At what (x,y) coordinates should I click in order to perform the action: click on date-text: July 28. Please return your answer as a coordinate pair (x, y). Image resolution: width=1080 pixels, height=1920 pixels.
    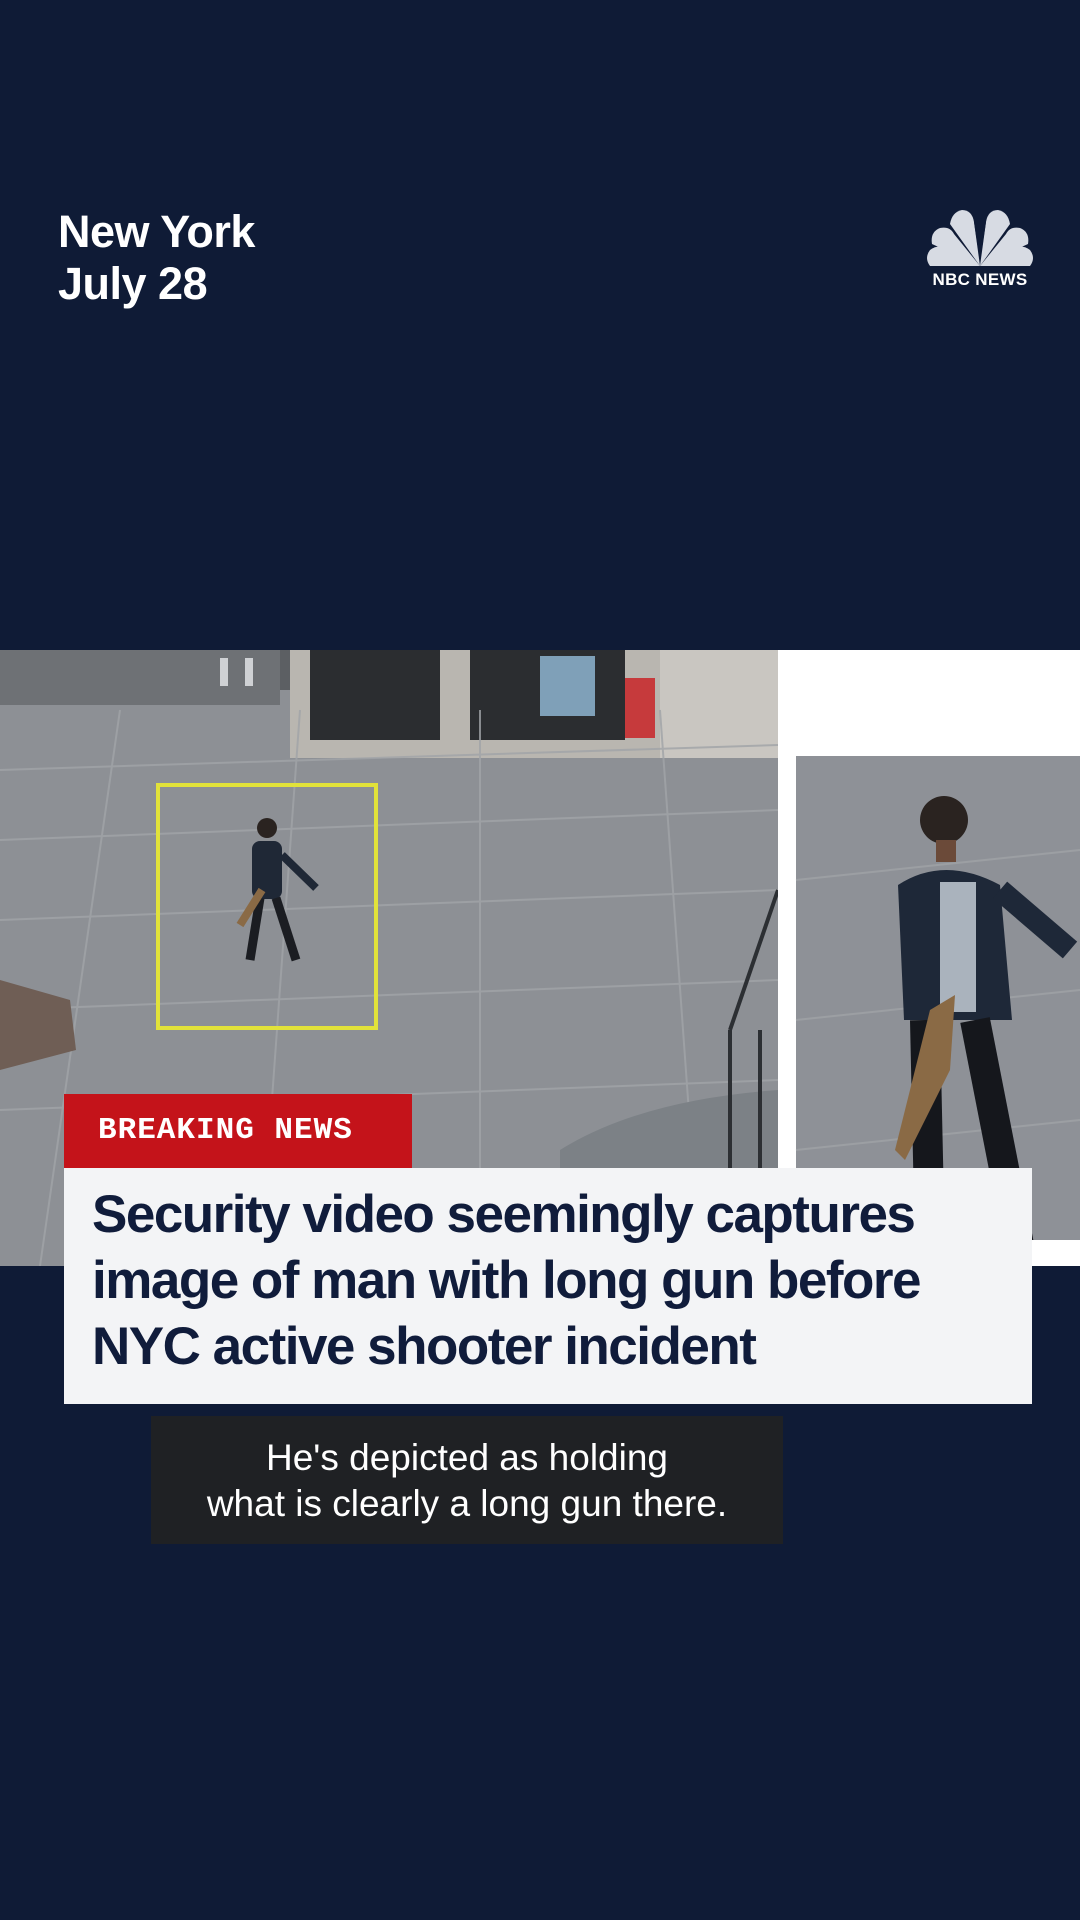
    Looking at the image, I should click on (133, 283).